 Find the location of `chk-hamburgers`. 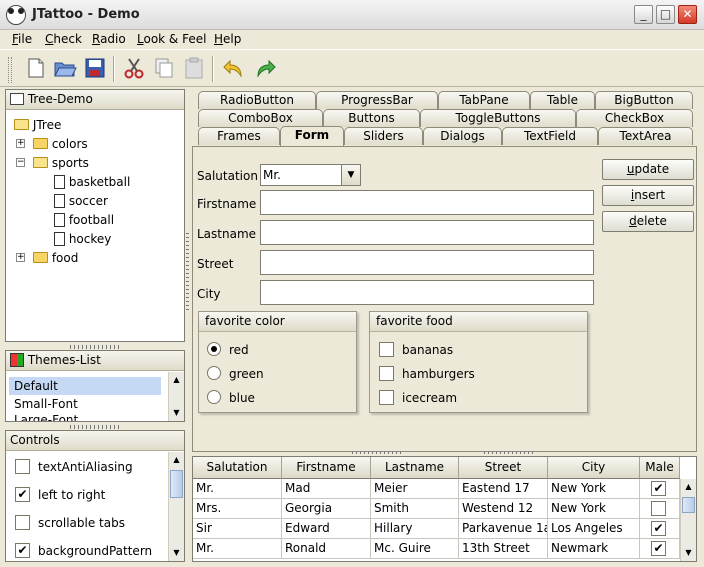

chk-hamburgers is located at coordinates (386, 373).